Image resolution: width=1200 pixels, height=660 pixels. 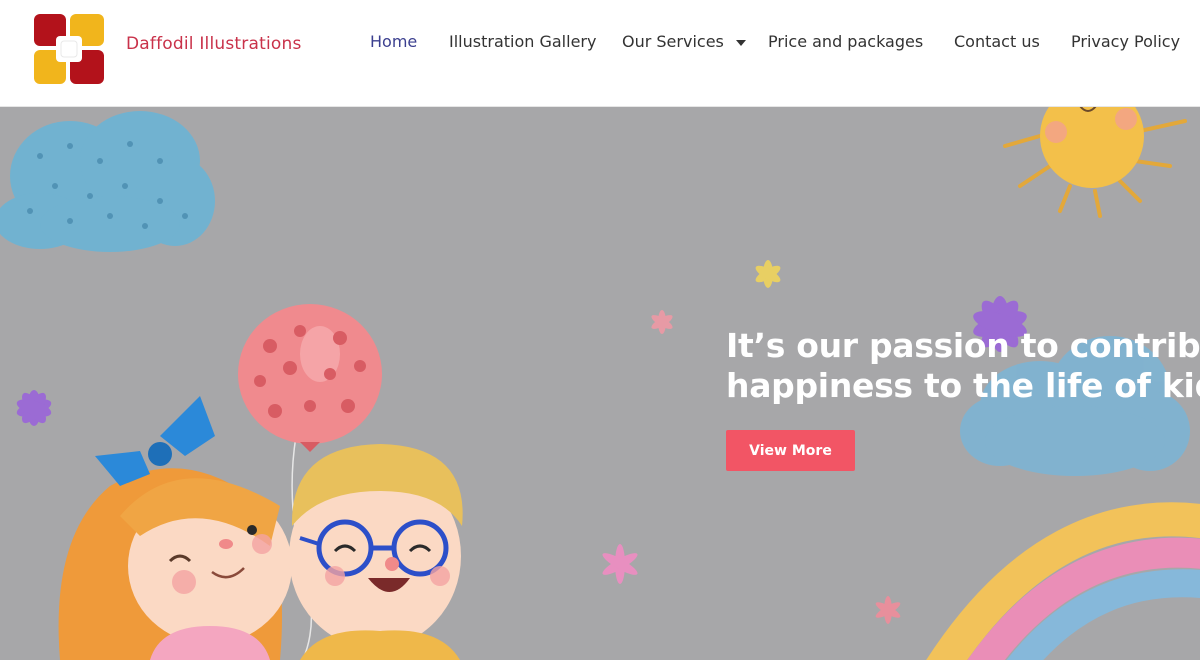 What do you see at coordinates (673, 41) in the screenshot?
I see `nav-our-services-label: Our Services` at bounding box center [673, 41].